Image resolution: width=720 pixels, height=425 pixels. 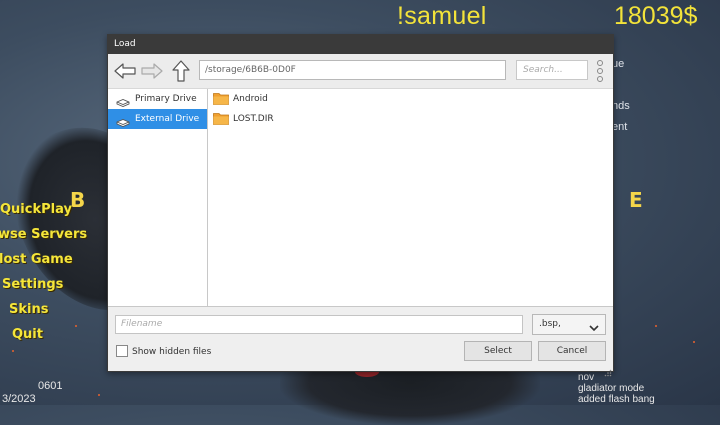 What do you see at coordinates (125, 71) in the screenshot?
I see `back-arrow-icon` at bounding box center [125, 71].